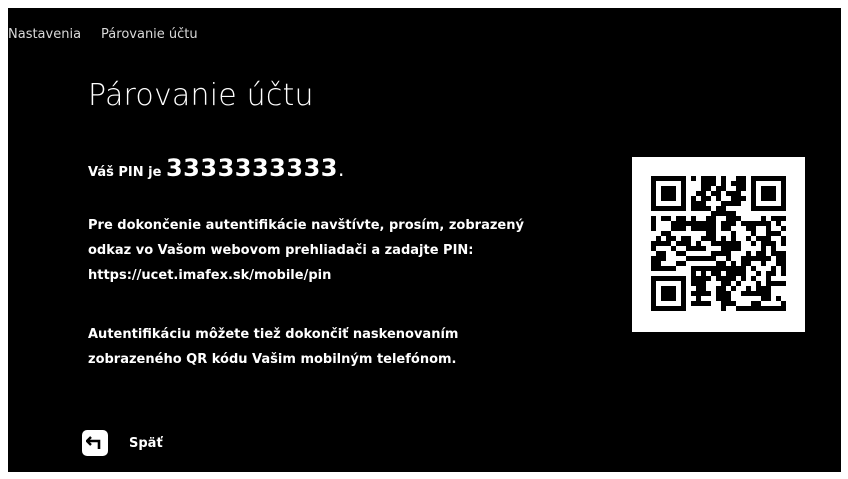 The height and width of the screenshot is (479, 848). I want to click on pin-line: Váš PIN je 3333333333., so click(216, 168).